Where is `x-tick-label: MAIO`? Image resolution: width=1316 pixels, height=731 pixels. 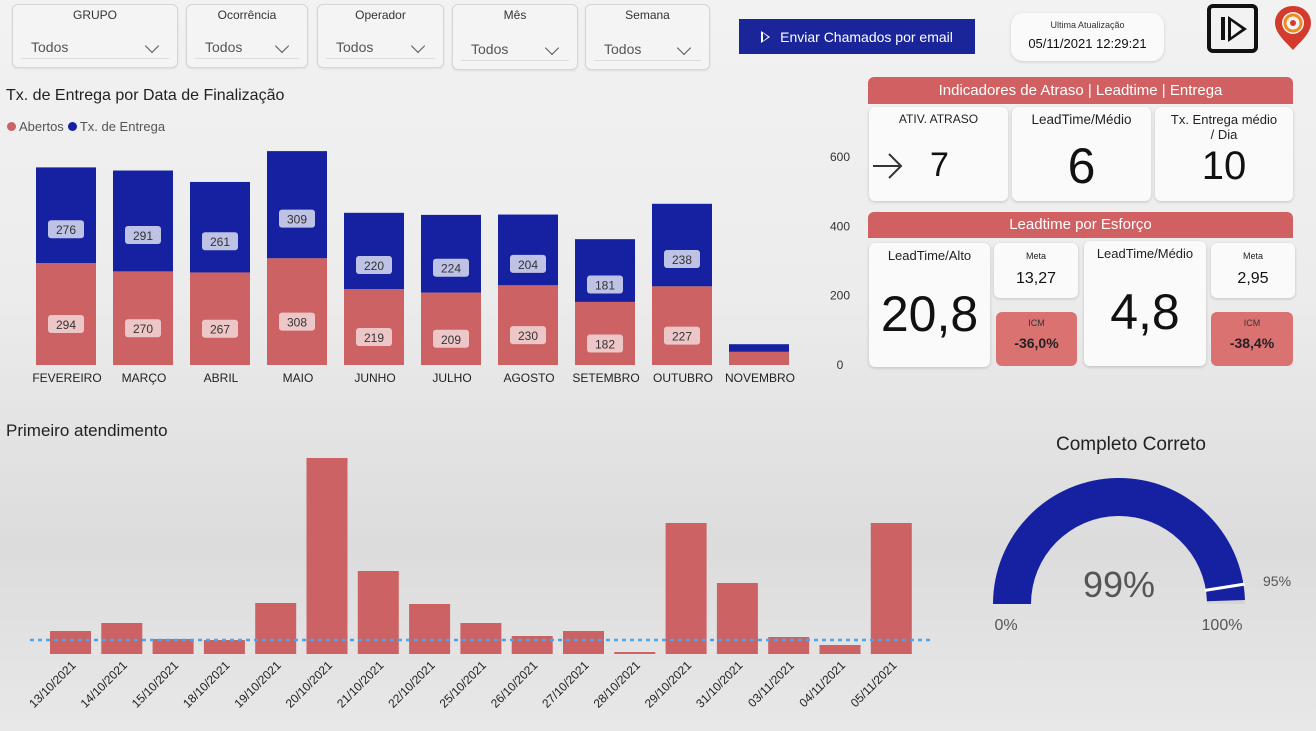 x-tick-label: MAIO is located at coordinates (298, 378).